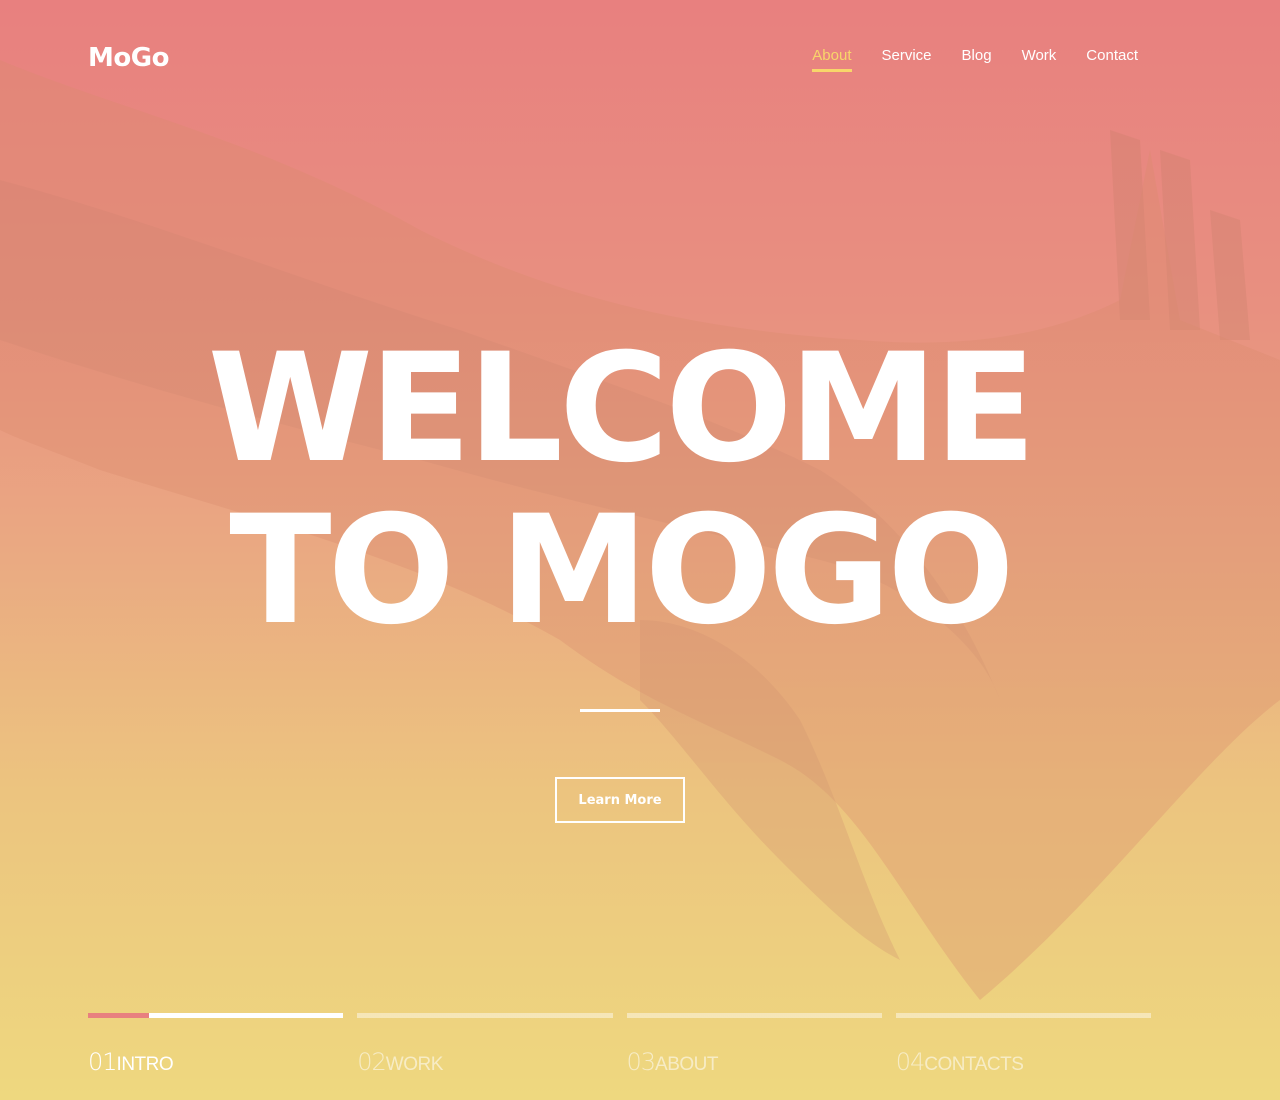 This screenshot has width=1280, height=1100. Describe the element at coordinates (485, 1044) in the screenshot. I see `slide-tab-work: 02 Work` at that location.